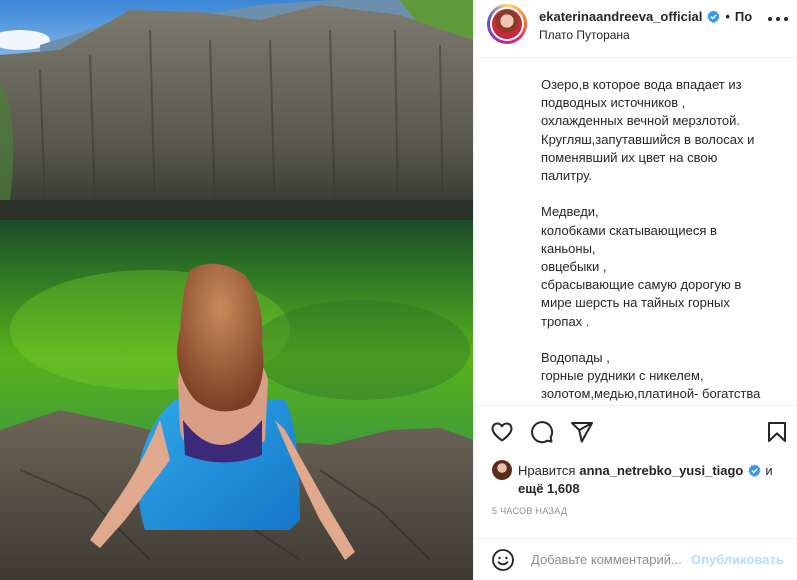 The image size is (797, 580). I want to click on post-location: Плато Путорана, so click(584, 35).